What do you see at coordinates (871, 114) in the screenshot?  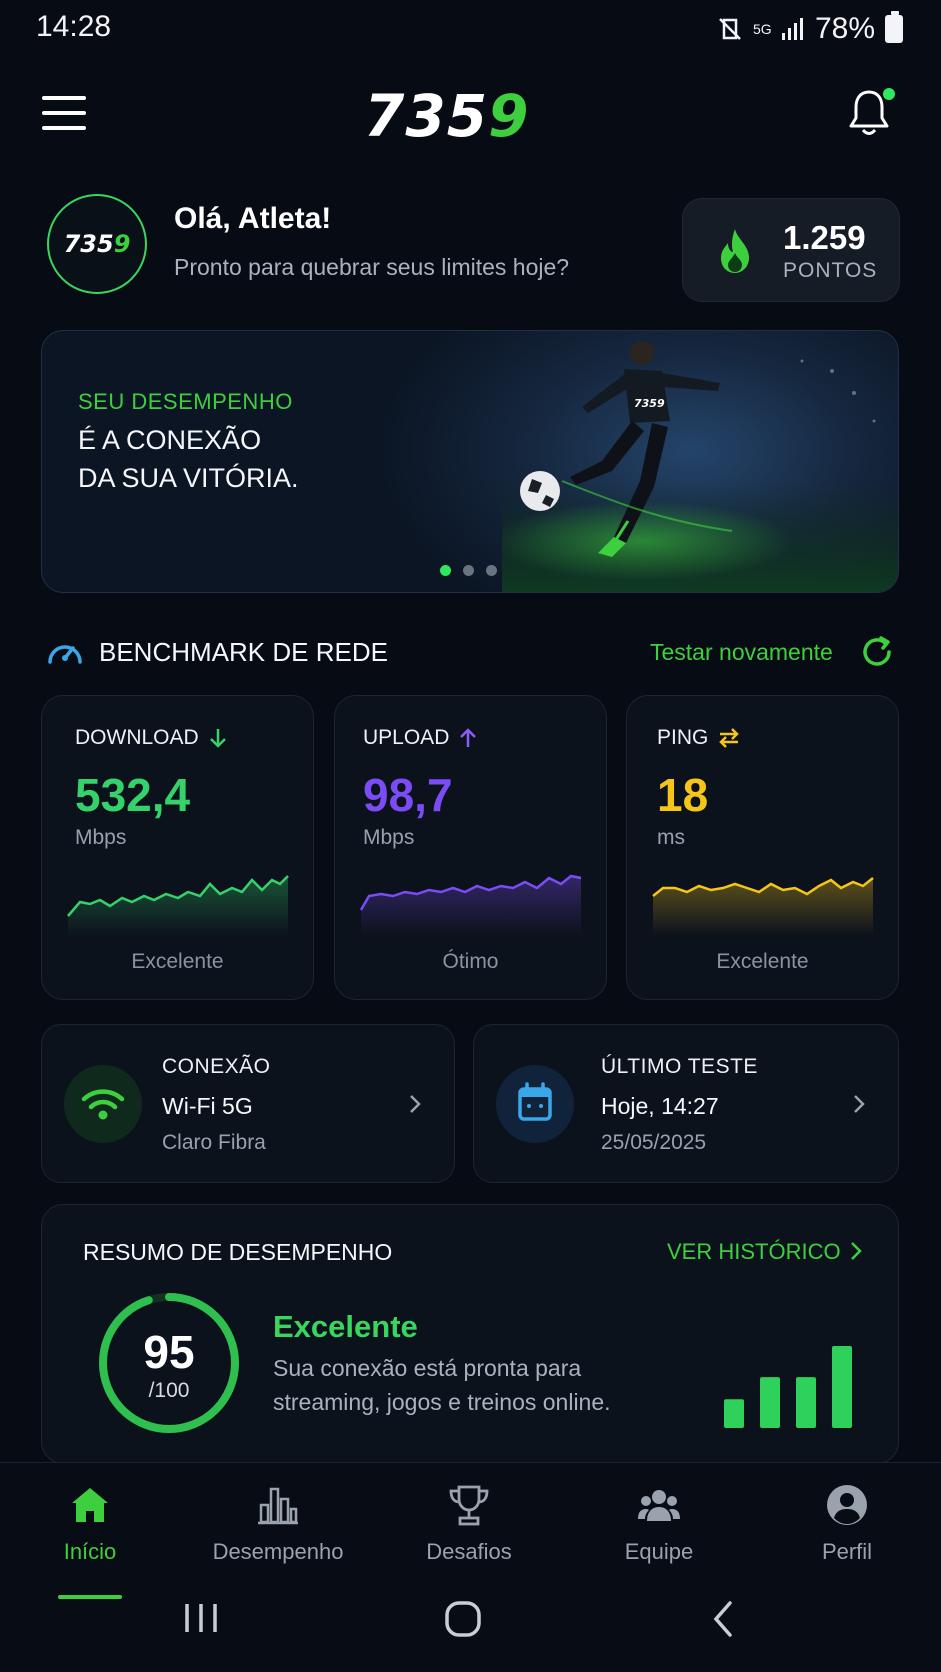 I see `notification-bell-icon` at bounding box center [871, 114].